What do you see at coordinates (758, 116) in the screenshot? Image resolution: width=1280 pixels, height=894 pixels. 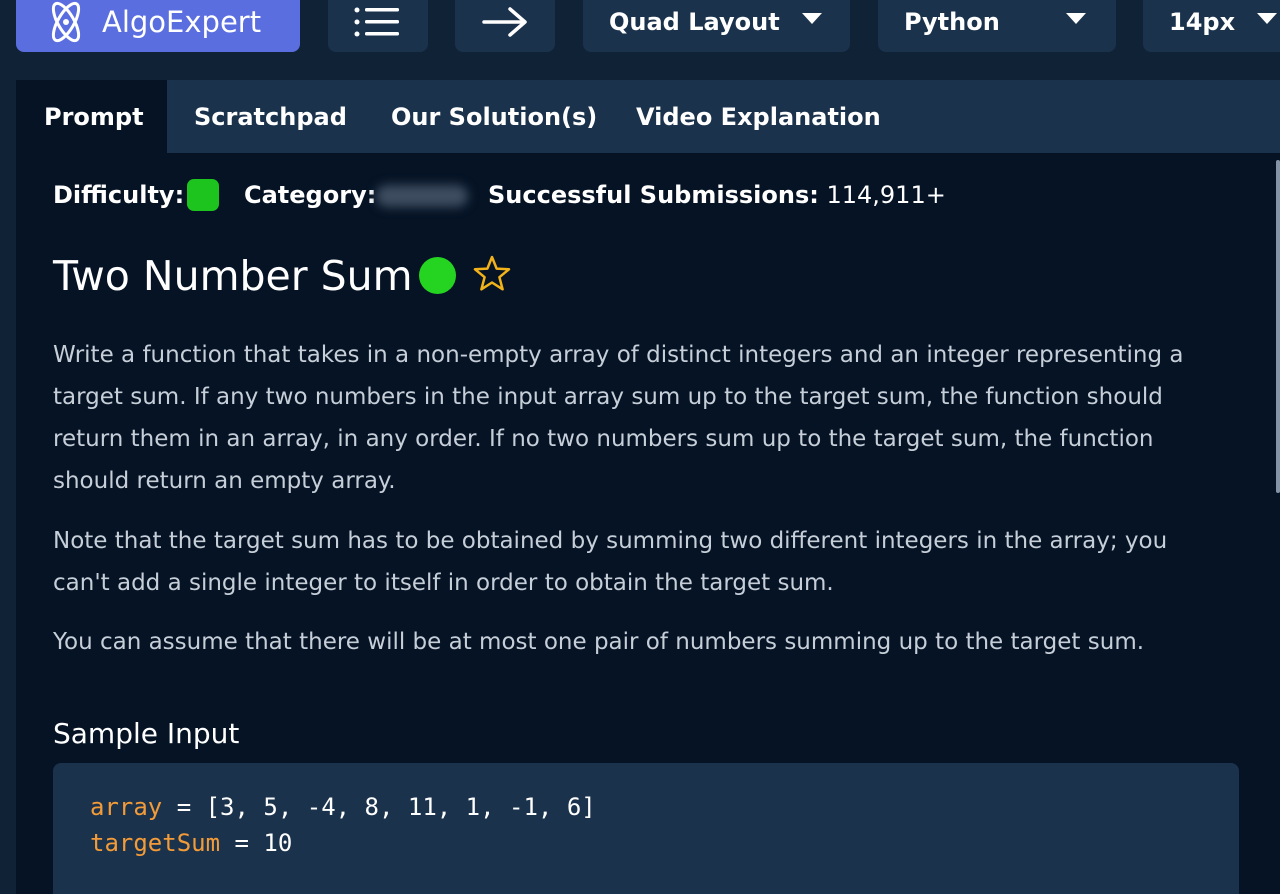 I see `tab-video-explanation: Video Explanation` at bounding box center [758, 116].